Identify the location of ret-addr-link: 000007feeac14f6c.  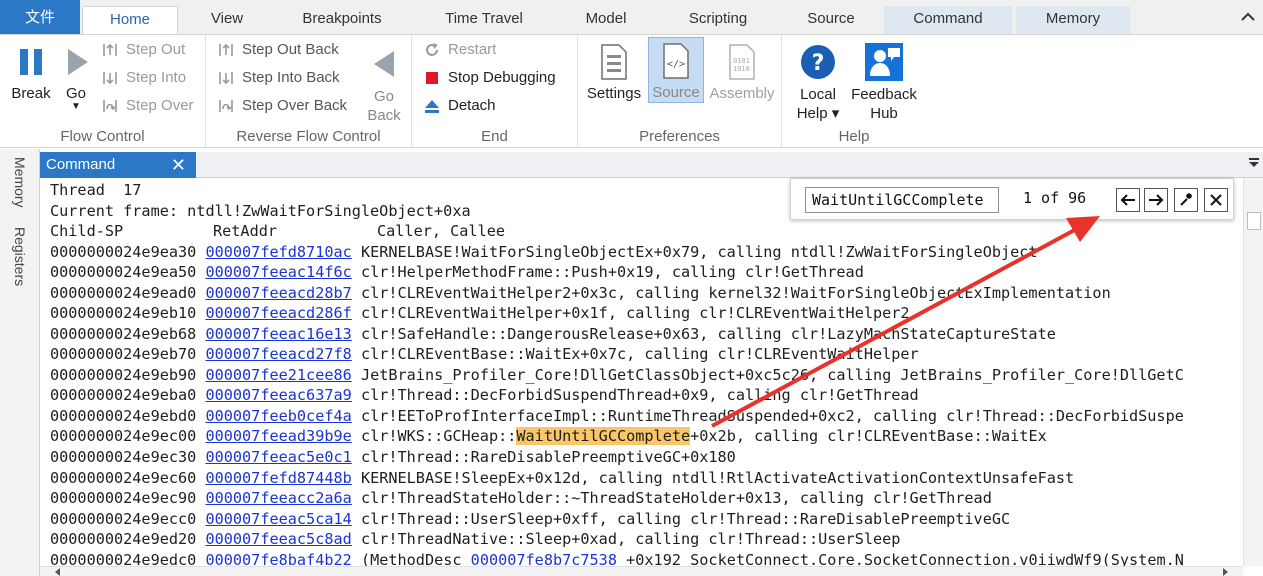
(278, 272).